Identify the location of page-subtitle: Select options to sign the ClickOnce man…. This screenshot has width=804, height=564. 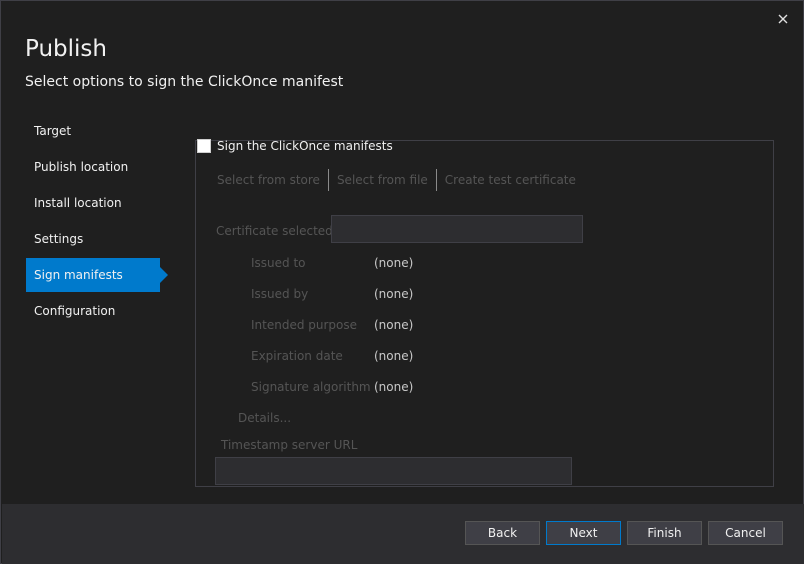
(184, 82).